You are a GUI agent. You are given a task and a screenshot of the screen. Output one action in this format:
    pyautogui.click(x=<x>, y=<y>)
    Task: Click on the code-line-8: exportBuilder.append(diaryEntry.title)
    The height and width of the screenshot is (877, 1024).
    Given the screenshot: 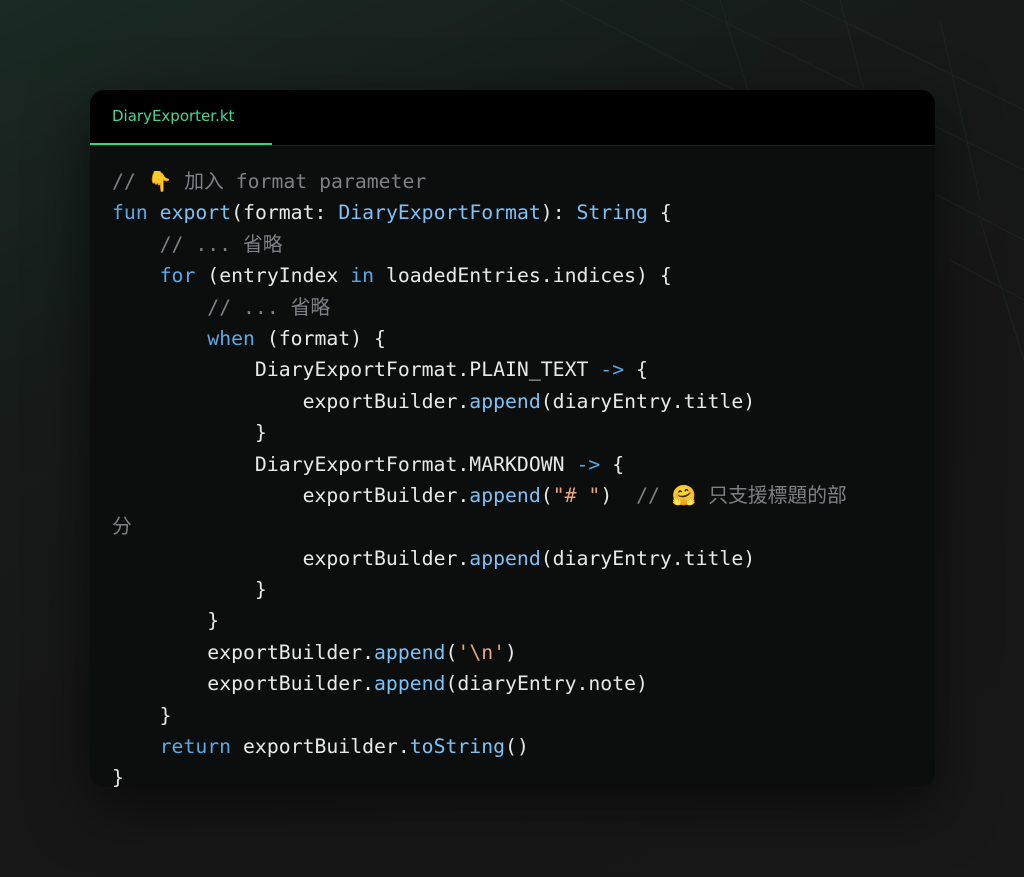 What is the action you would take?
    pyautogui.click(x=512, y=401)
    